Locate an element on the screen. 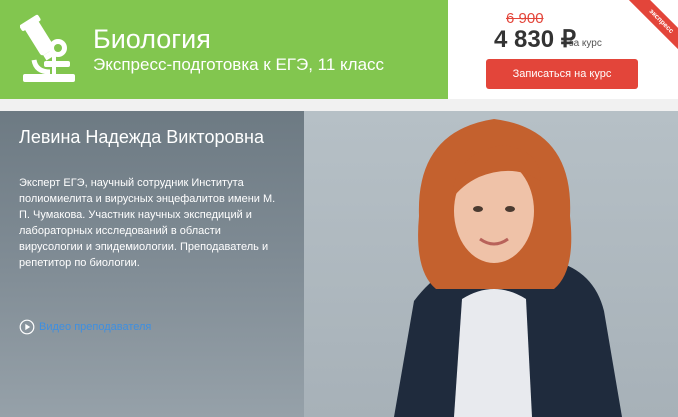 The height and width of the screenshot is (417, 678). teacher-video-link: Видео преподавателя is located at coordinates (85, 327).